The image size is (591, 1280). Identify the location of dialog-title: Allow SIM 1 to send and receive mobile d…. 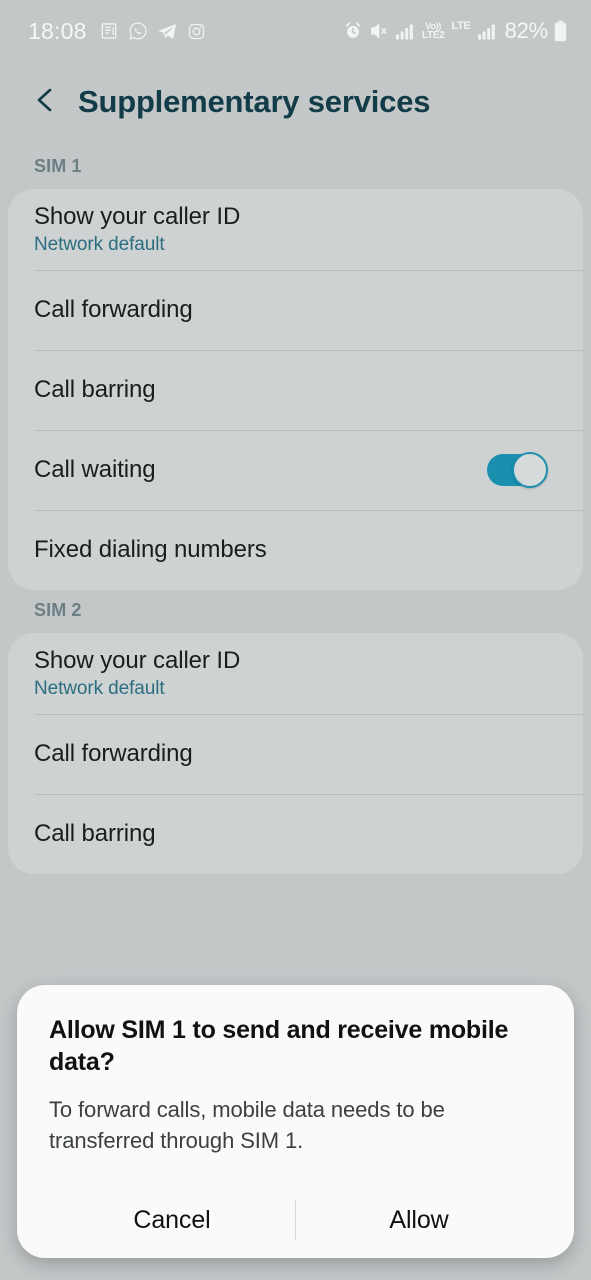
(279, 1046).